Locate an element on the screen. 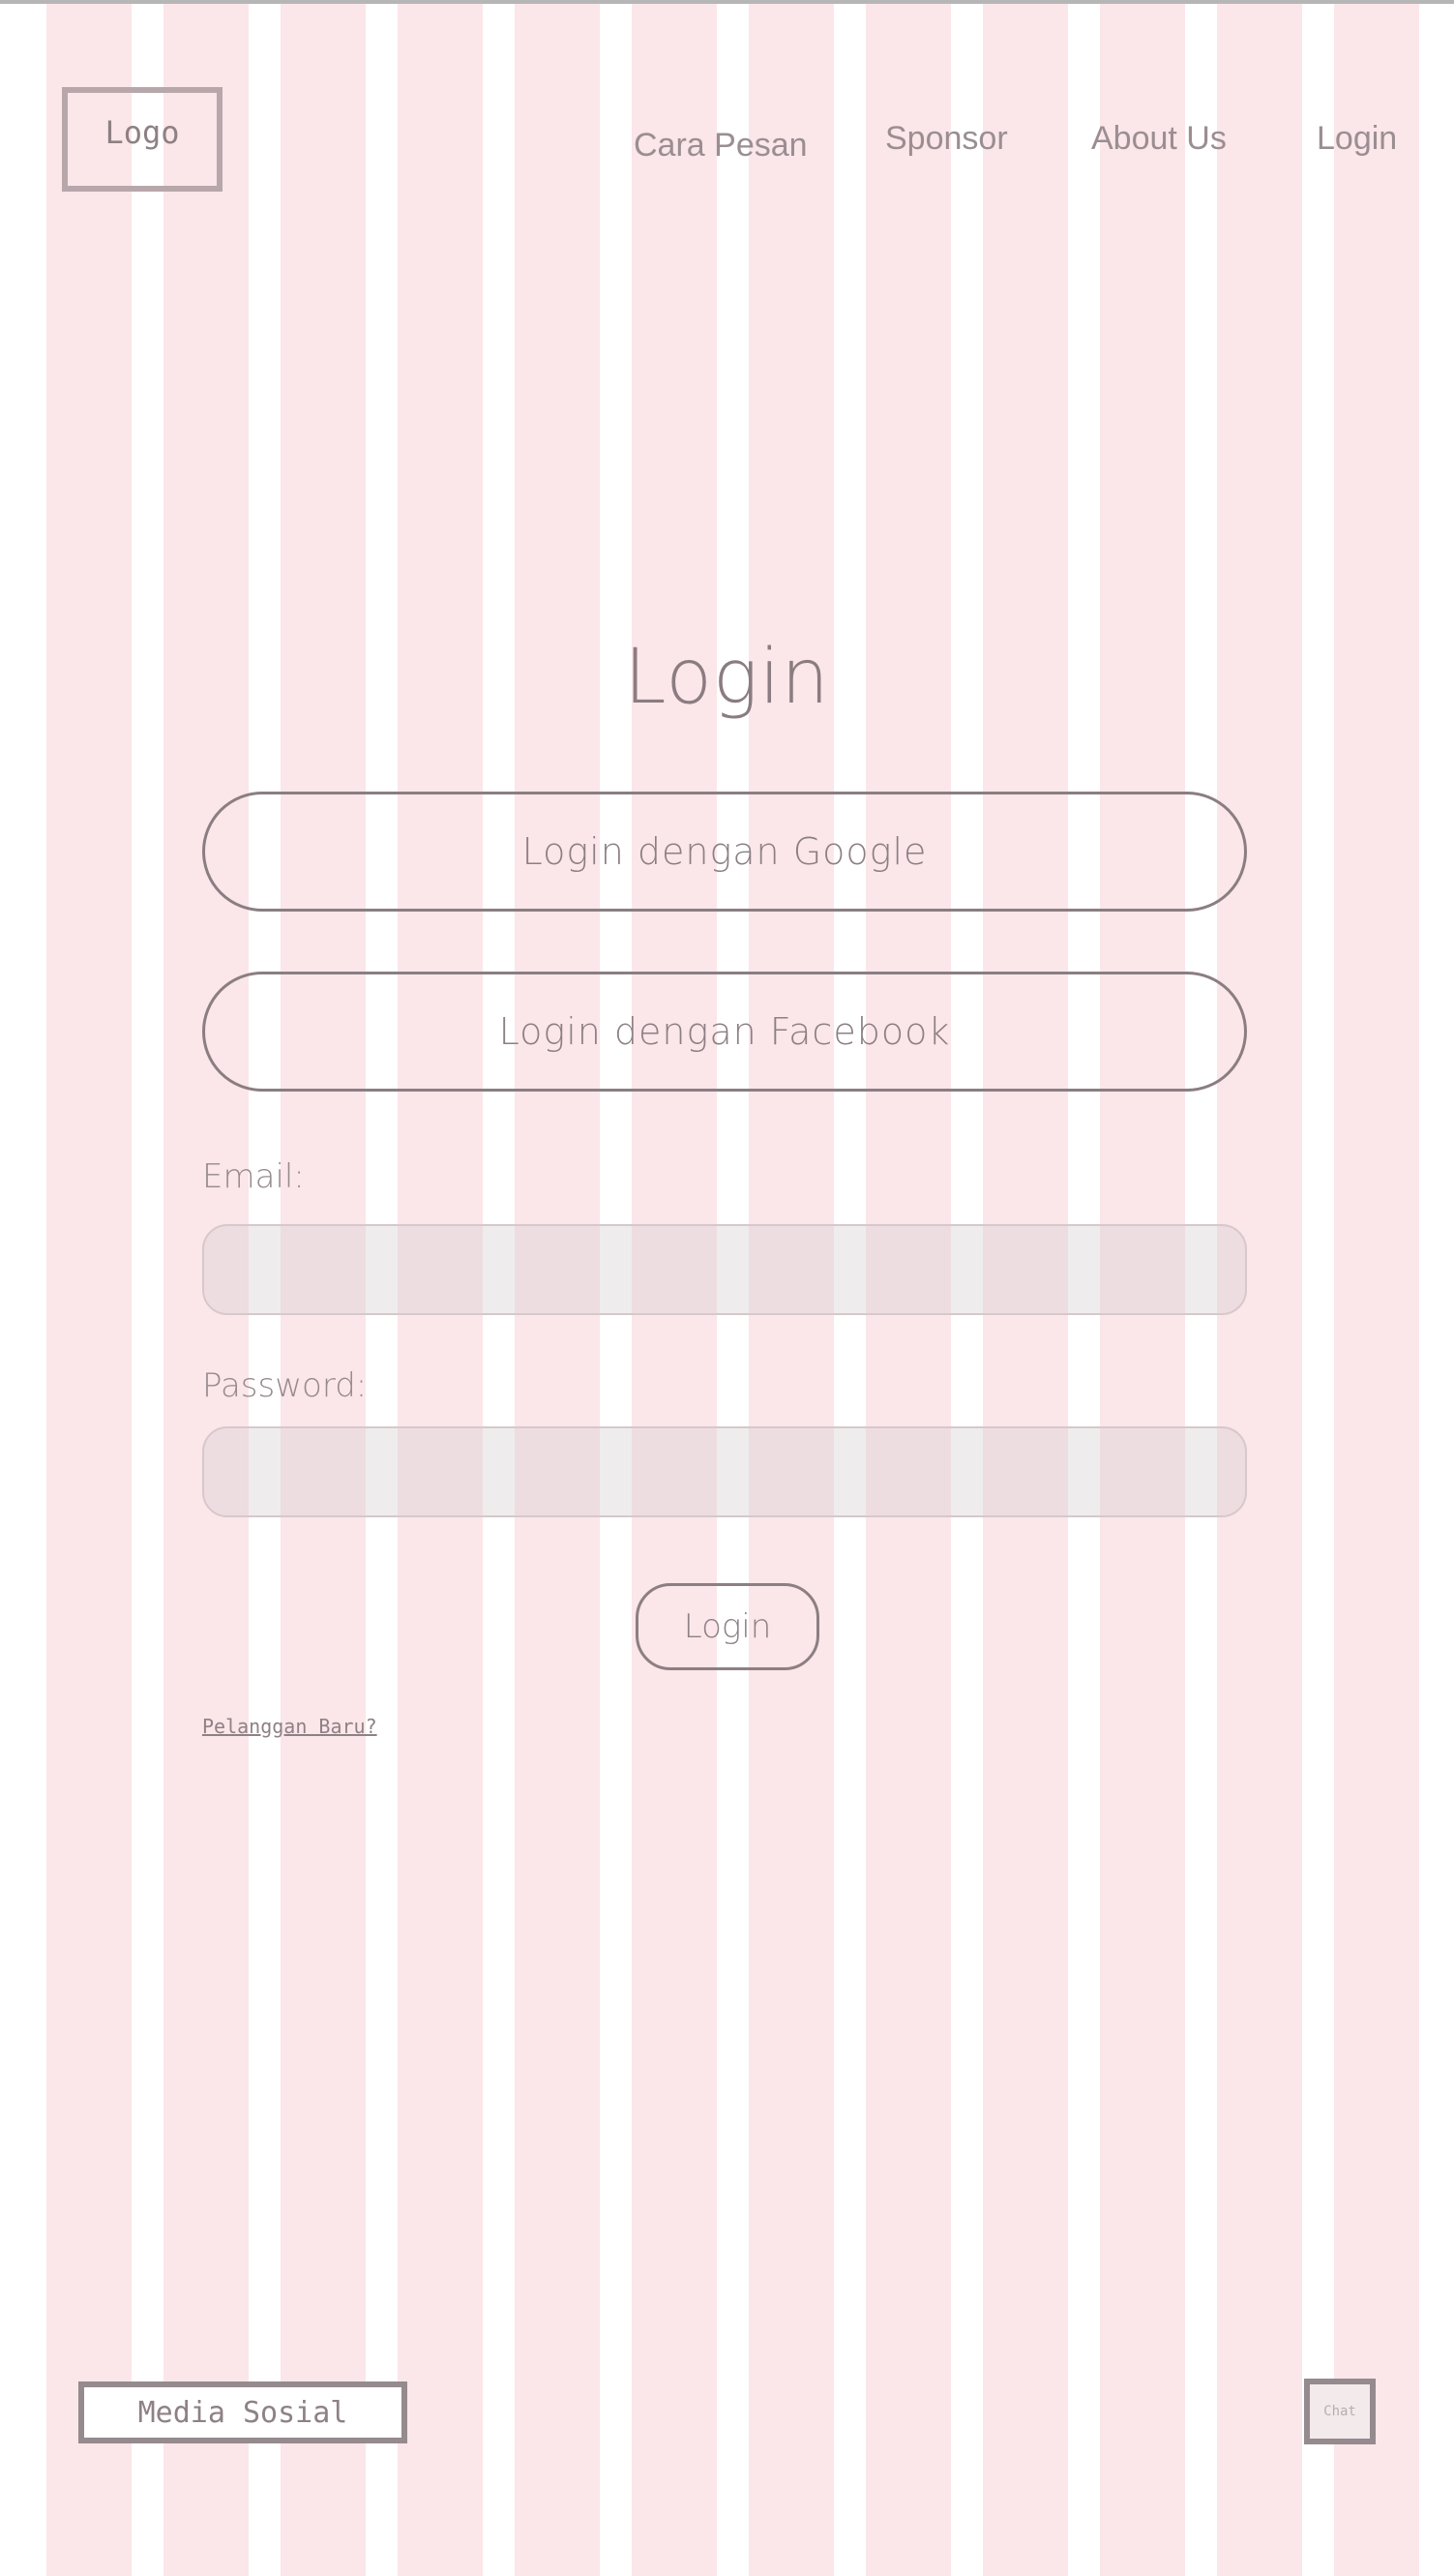 This screenshot has height=2576, width=1454. facebook-login-button: Login dengan Facebook is located at coordinates (724, 1032).